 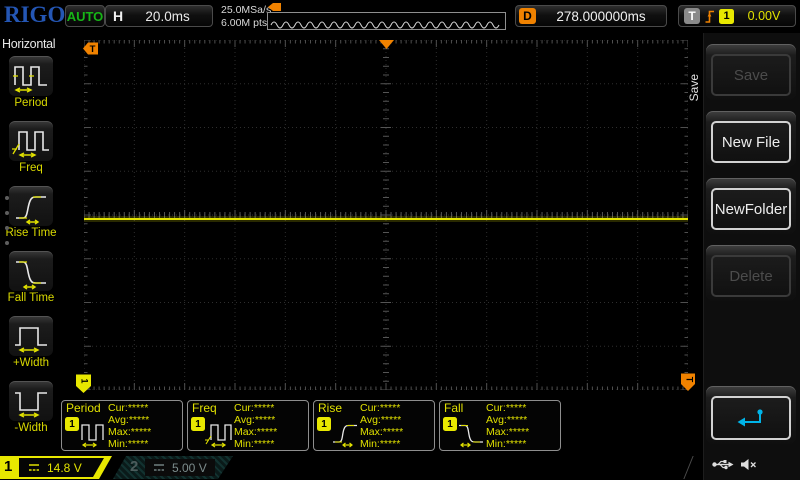 What do you see at coordinates (751, 273) in the screenshot?
I see `delete-button: Delete` at bounding box center [751, 273].